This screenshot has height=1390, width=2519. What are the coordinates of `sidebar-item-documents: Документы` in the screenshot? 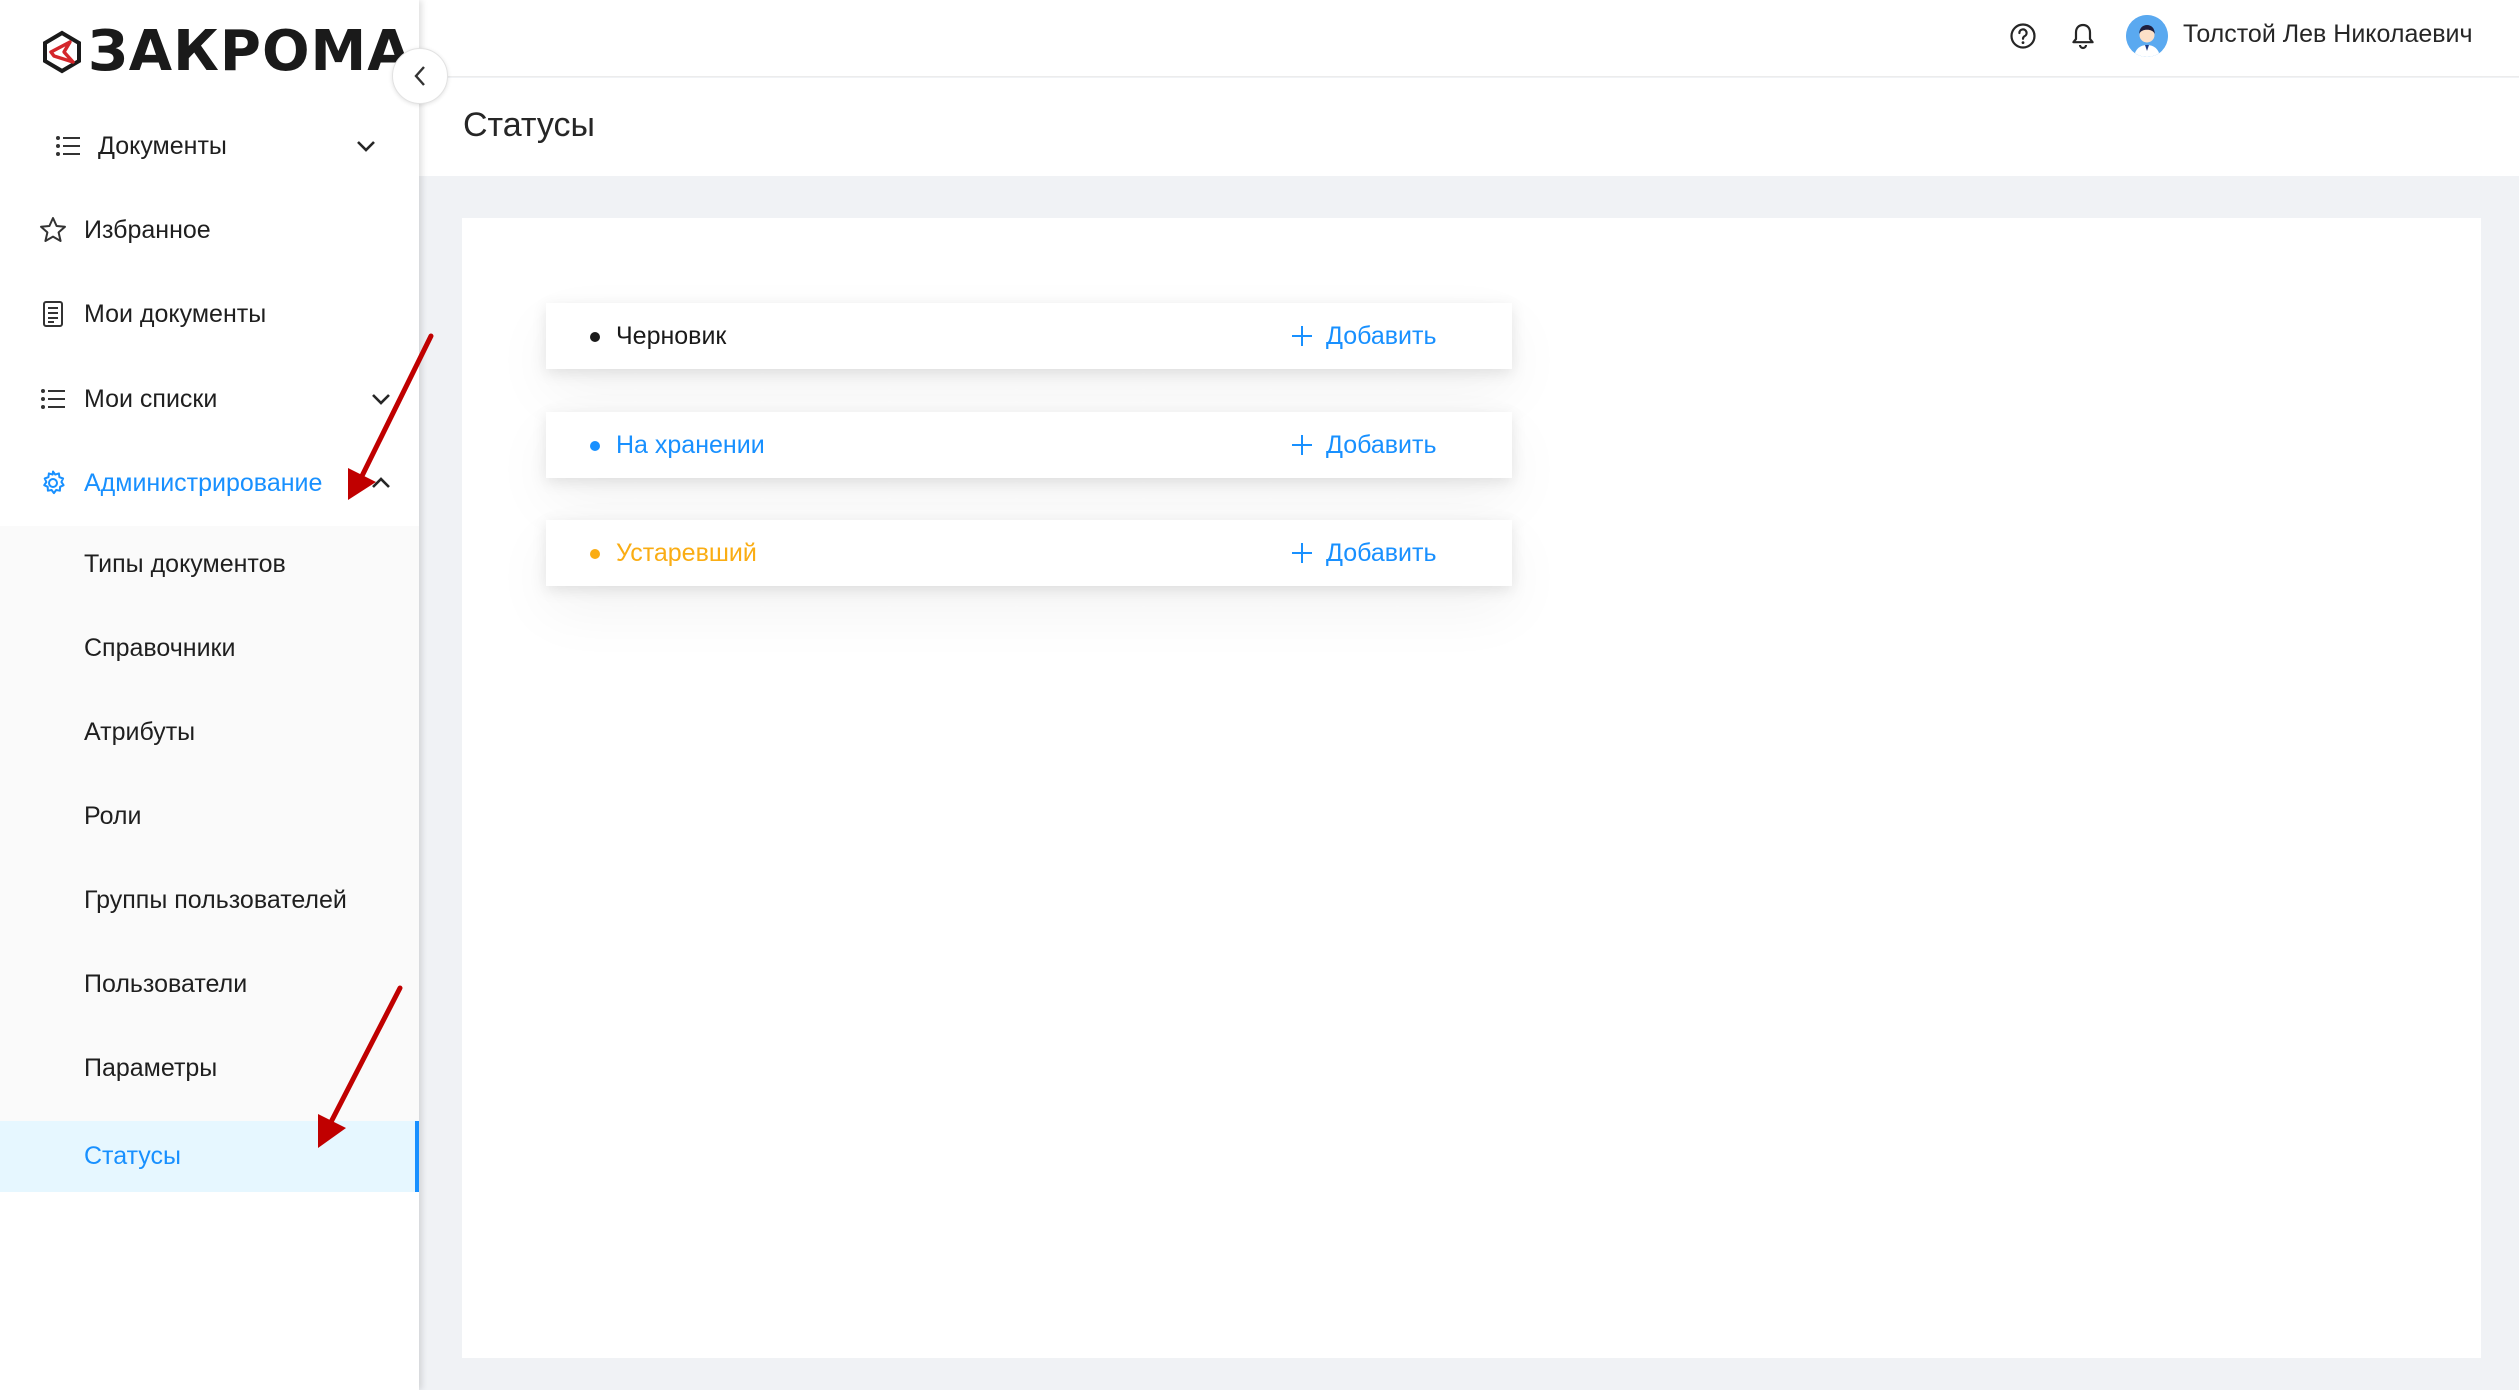 It's located at (209, 146).